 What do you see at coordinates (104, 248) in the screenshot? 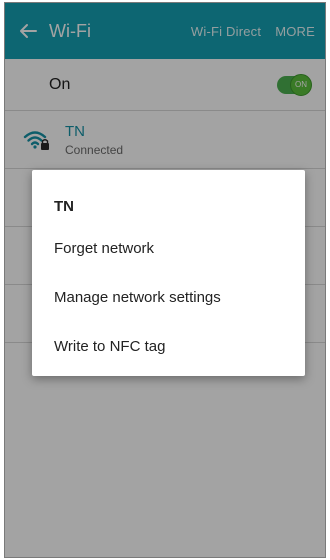
I see `forget-network-menu-item: Forget network` at bounding box center [104, 248].